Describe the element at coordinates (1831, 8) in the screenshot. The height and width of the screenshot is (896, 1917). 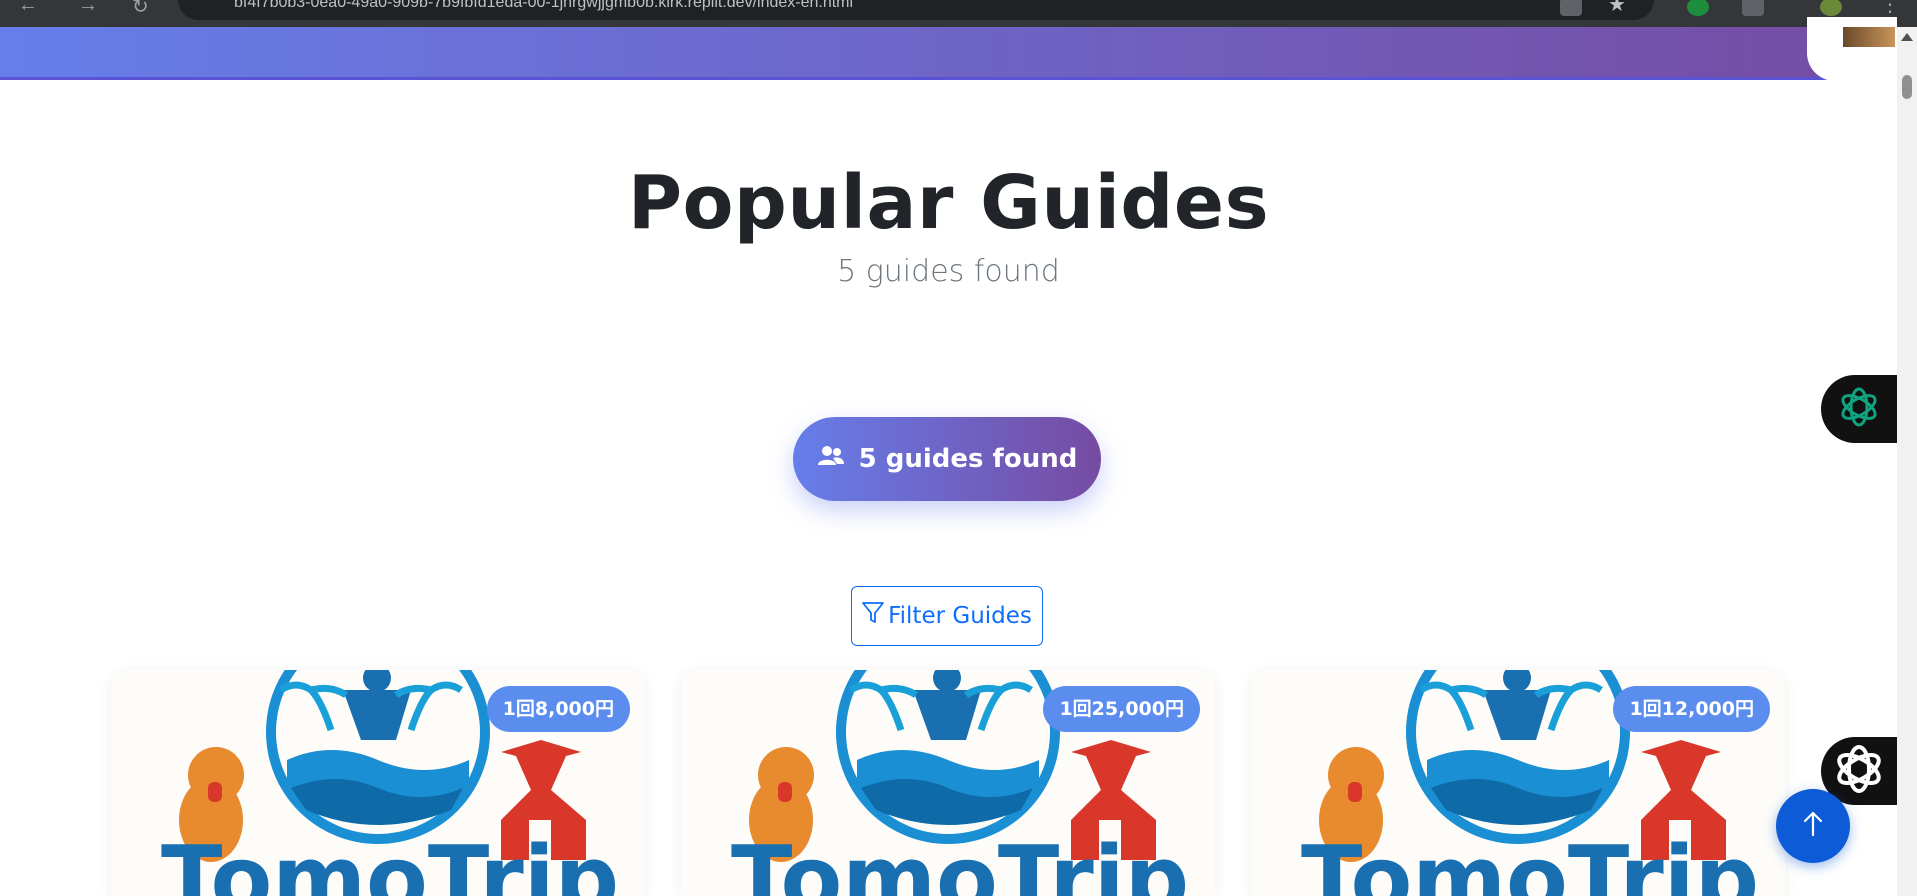
I see `profile-avatar` at that location.